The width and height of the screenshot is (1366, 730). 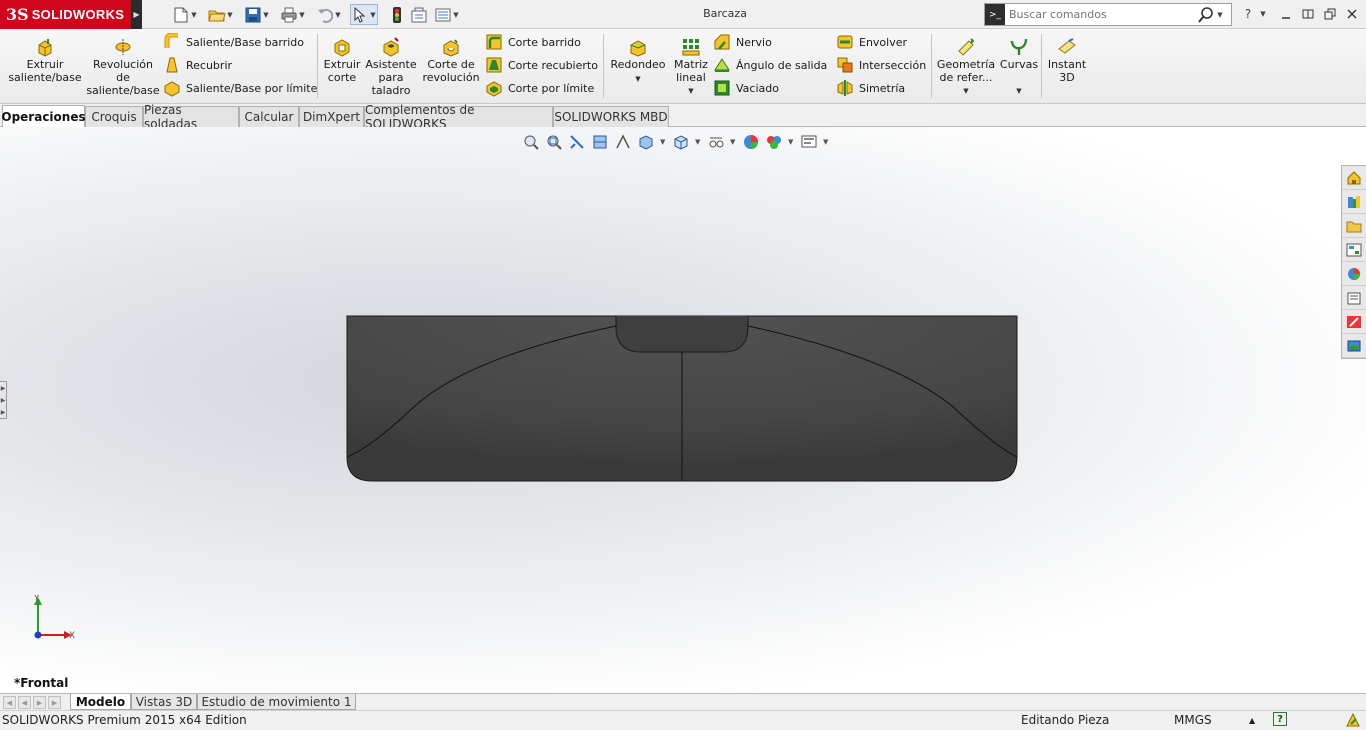 I want to click on mirror-button: Simetría, so click(x=870, y=88).